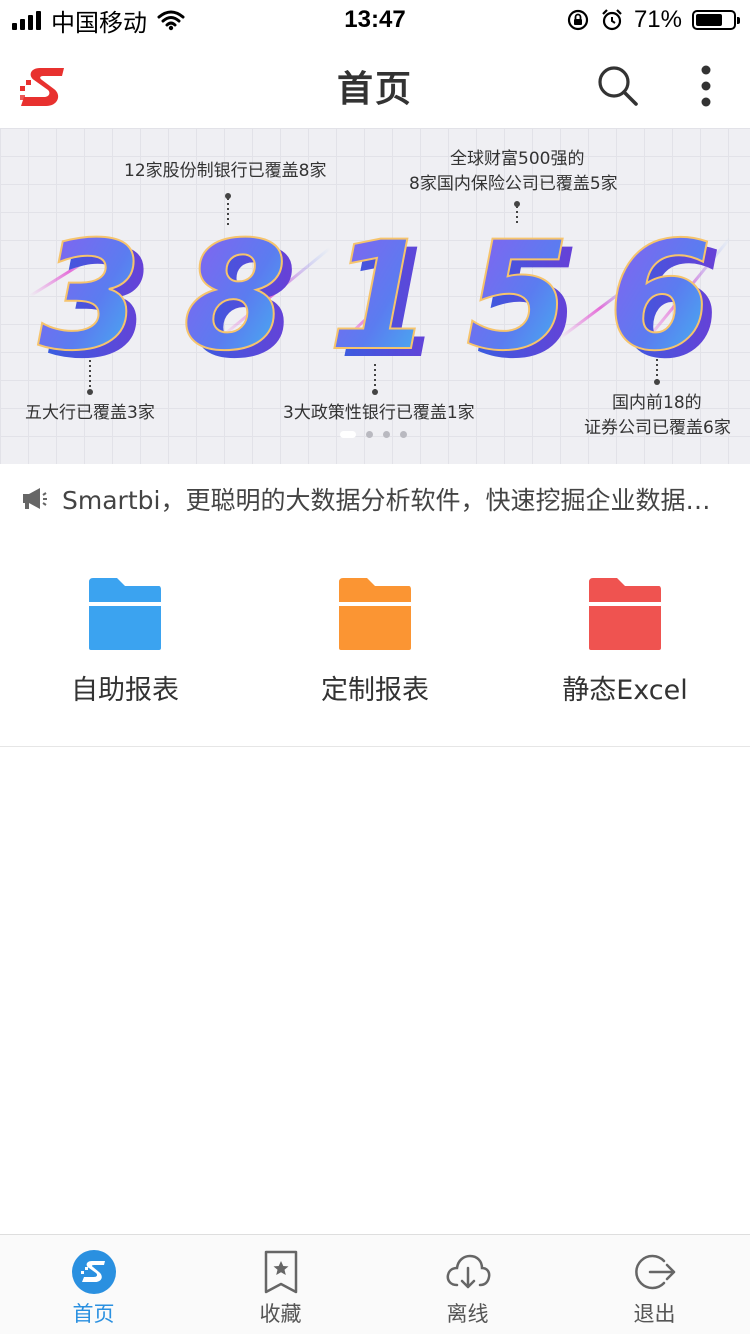 The height and width of the screenshot is (1335, 750). What do you see at coordinates (99, 23) in the screenshot?
I see `carrier-label: 中国移动` at bounding box center [99, 23].